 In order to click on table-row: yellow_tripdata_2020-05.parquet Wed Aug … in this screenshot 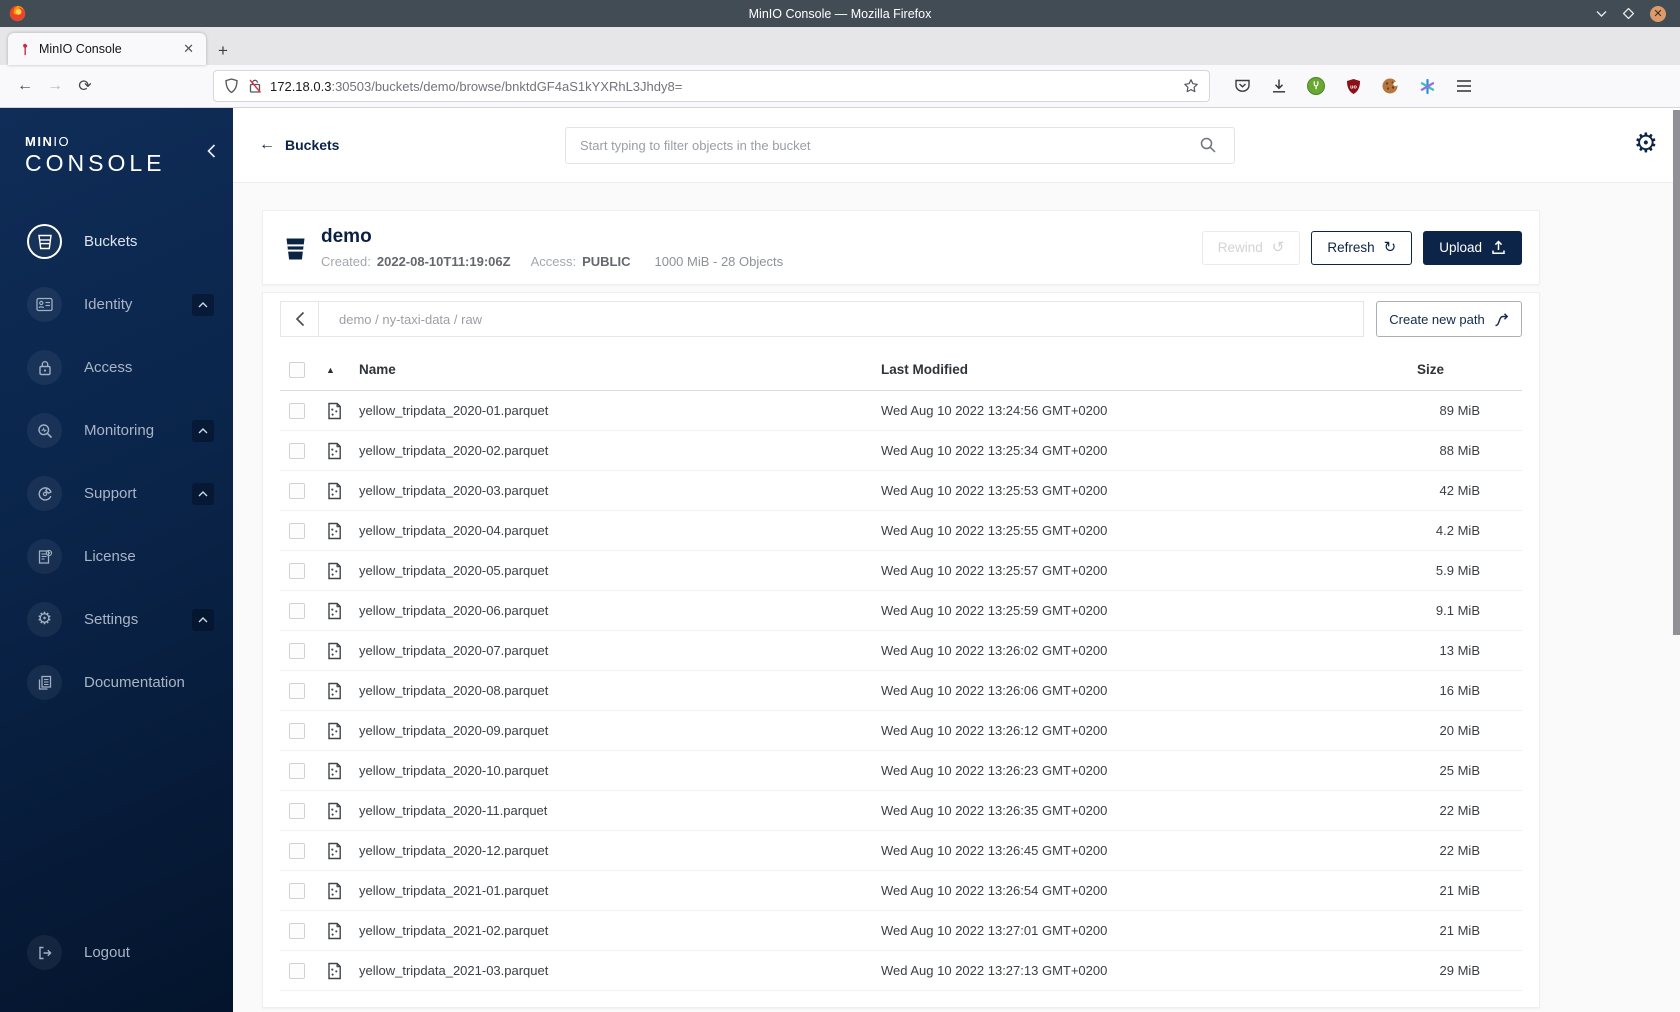, I will do `click(901, 571)`.